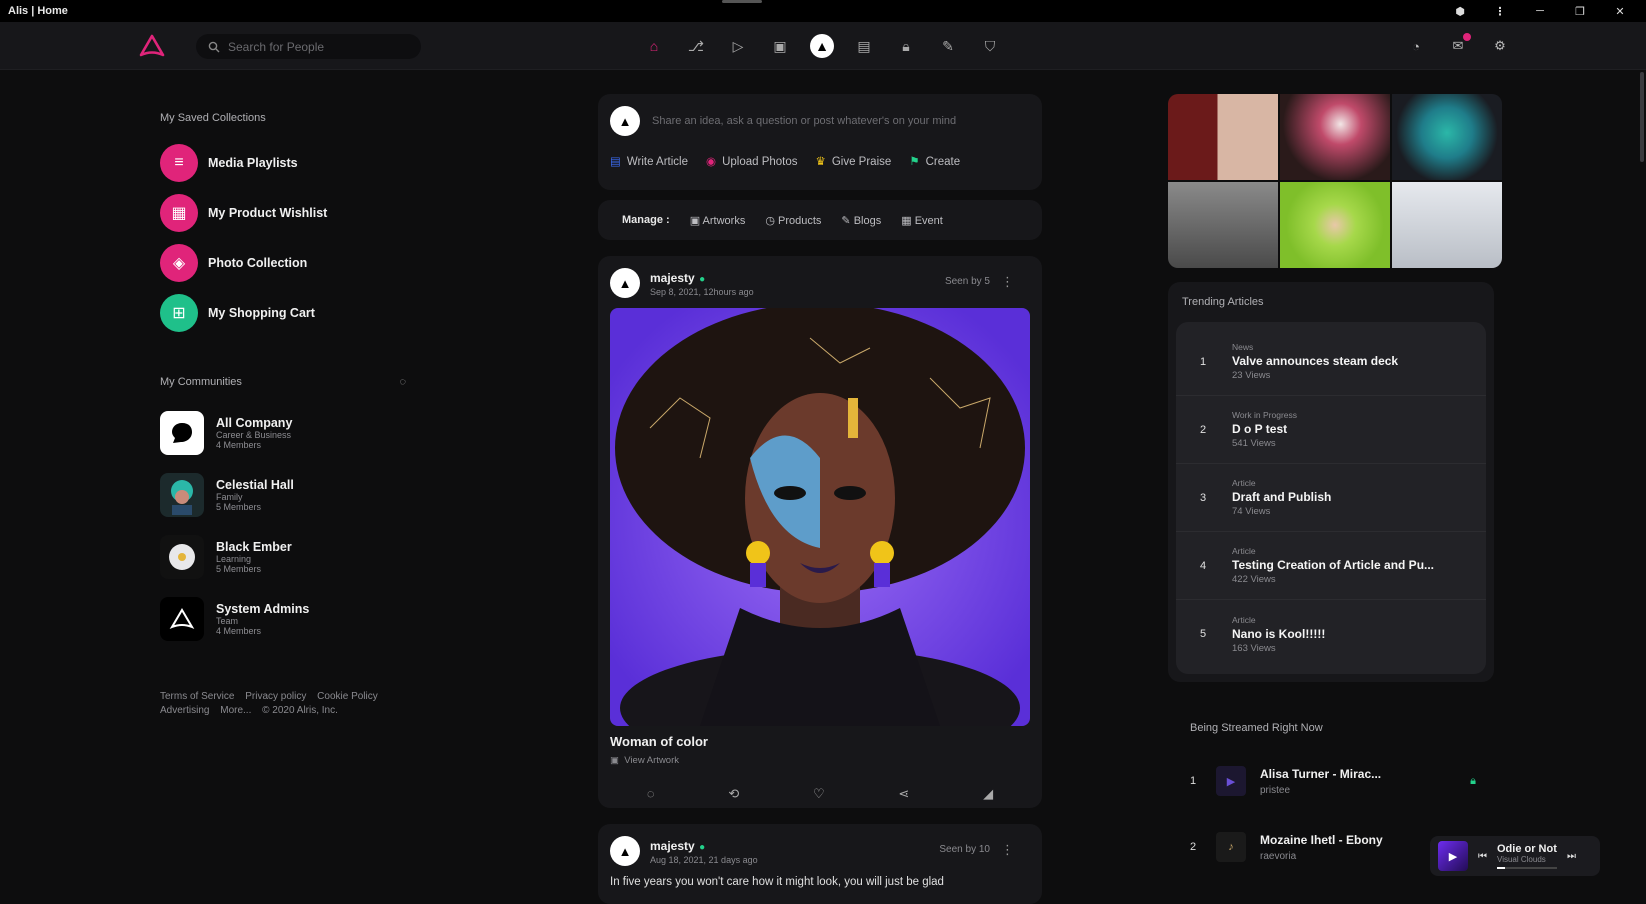  I want to click on mini-player: ▶ ⏮ Odie or Not Visual Clouds ⏭, so click(1515, 856).